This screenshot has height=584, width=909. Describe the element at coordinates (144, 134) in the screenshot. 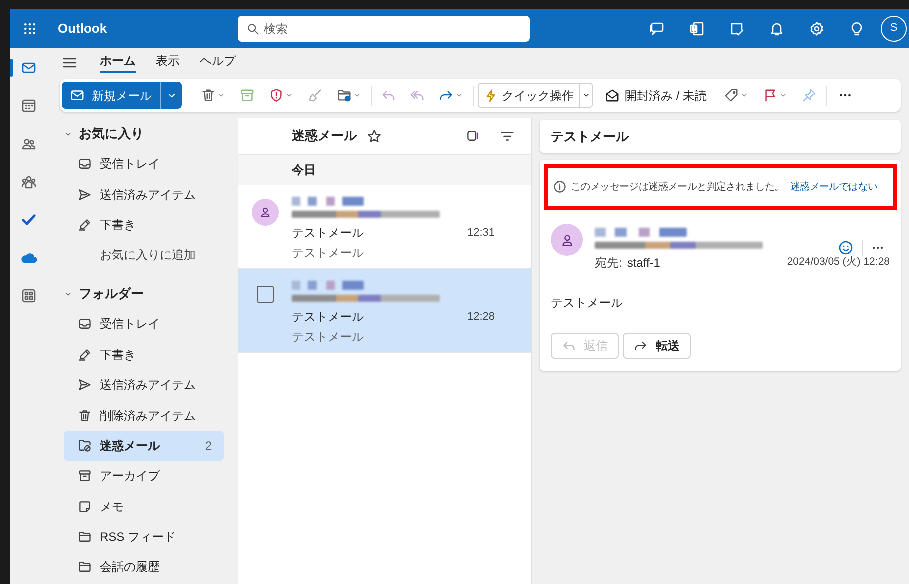

I see `section-header: お気に入り` at that location.